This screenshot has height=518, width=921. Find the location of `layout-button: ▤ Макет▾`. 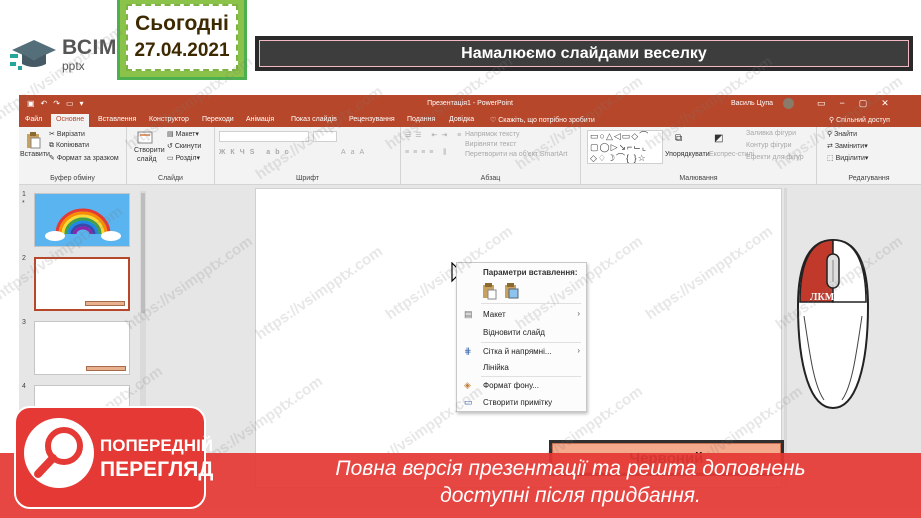

layout-button: ▤ Макет▾ is located at coordinates (183, 134).